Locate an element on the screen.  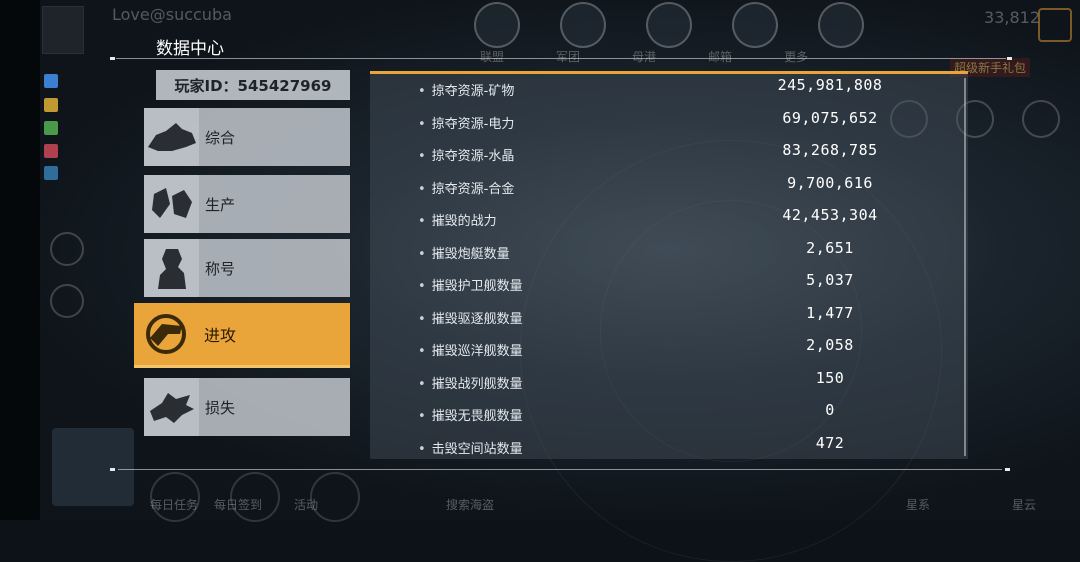
scrollbar is located at coordinates (965, 267).